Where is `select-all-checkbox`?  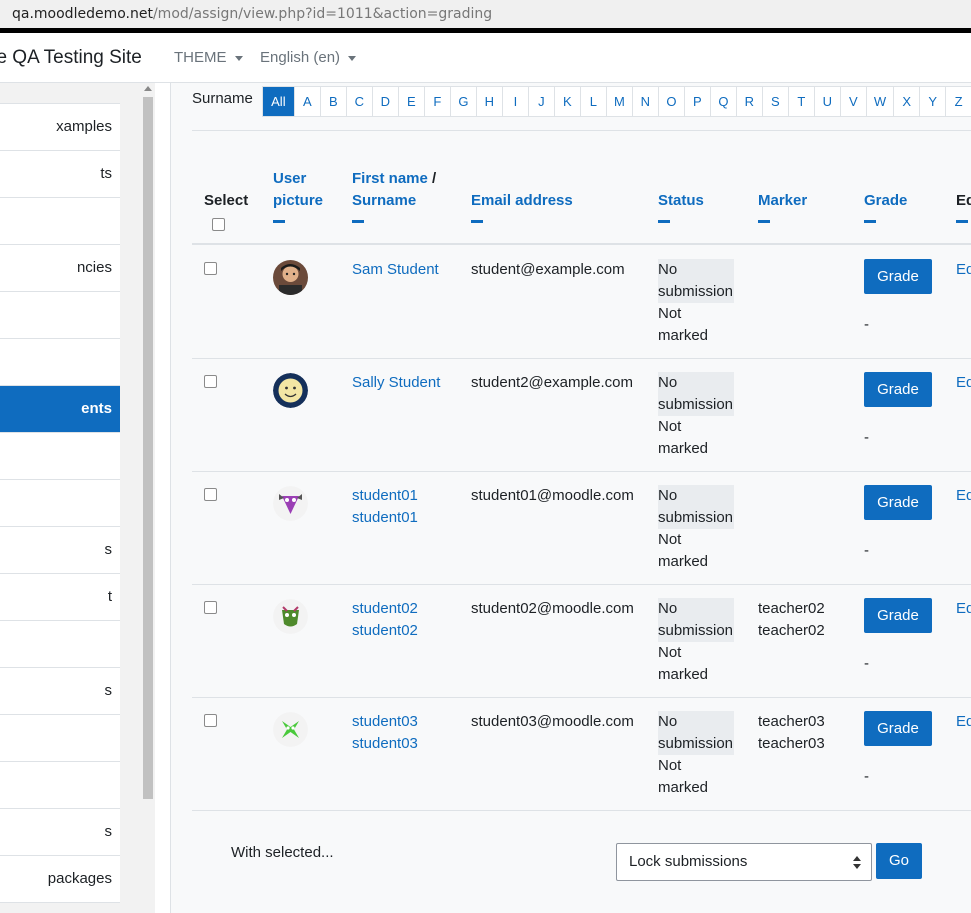 select-all-checkbox is located at coordinates (218, 224).